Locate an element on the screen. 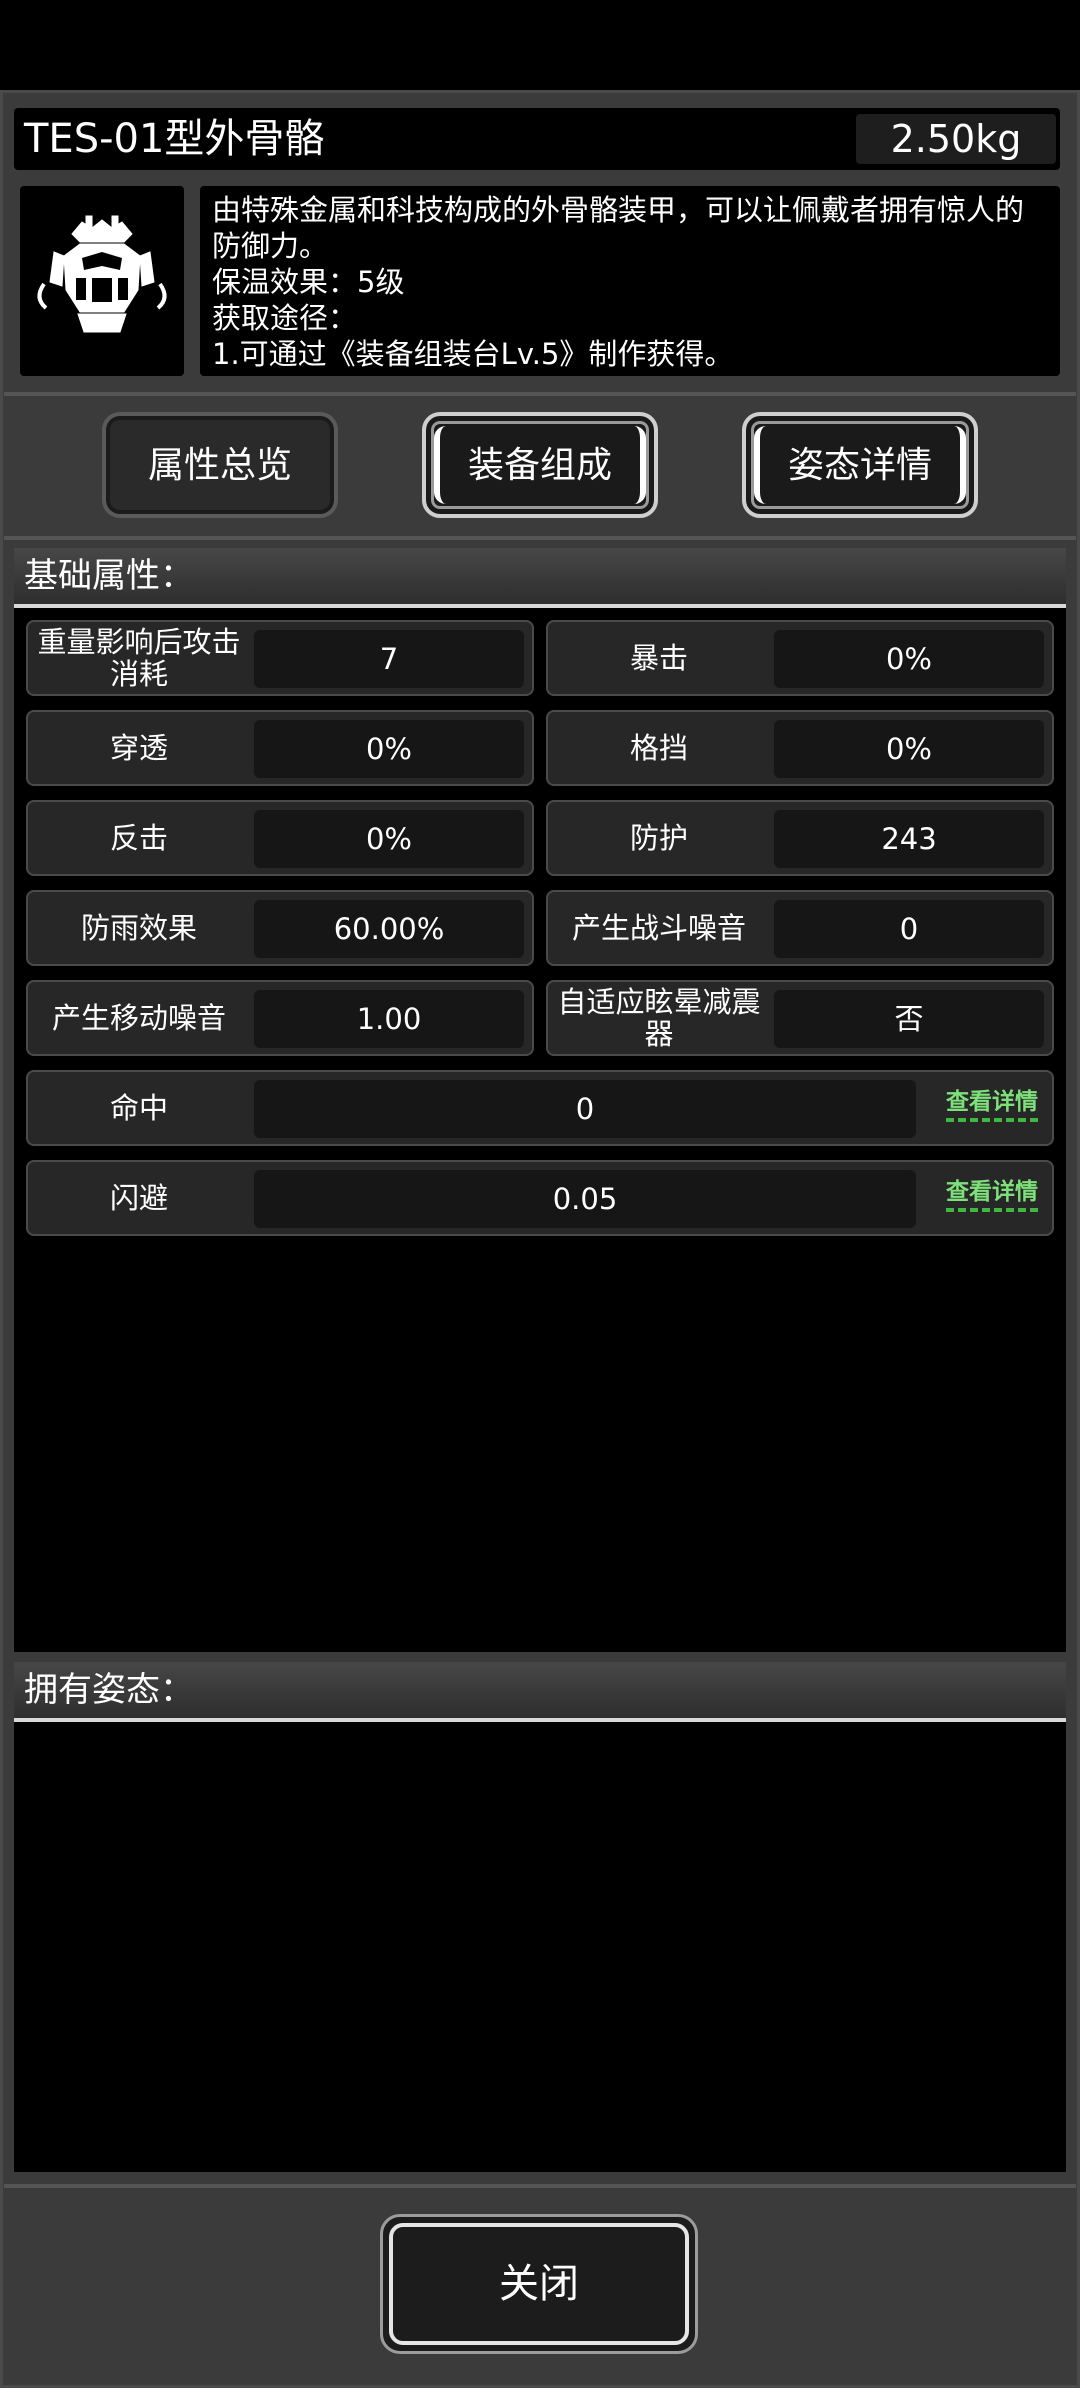 The image size is (1080, 2388). attr-penetration: 穿透 0% is located at coordinates (280, 748).